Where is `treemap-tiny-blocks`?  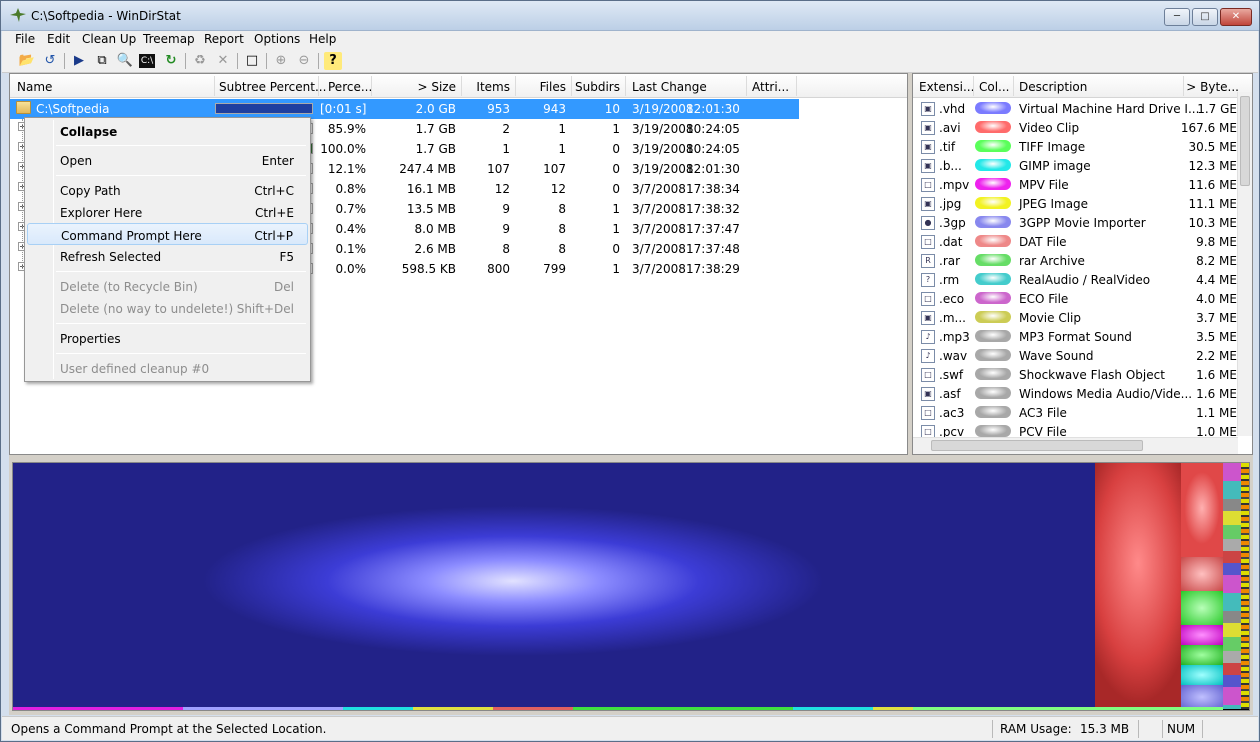
treemap-tiny-blocks is located at coordinates (1245, 586).